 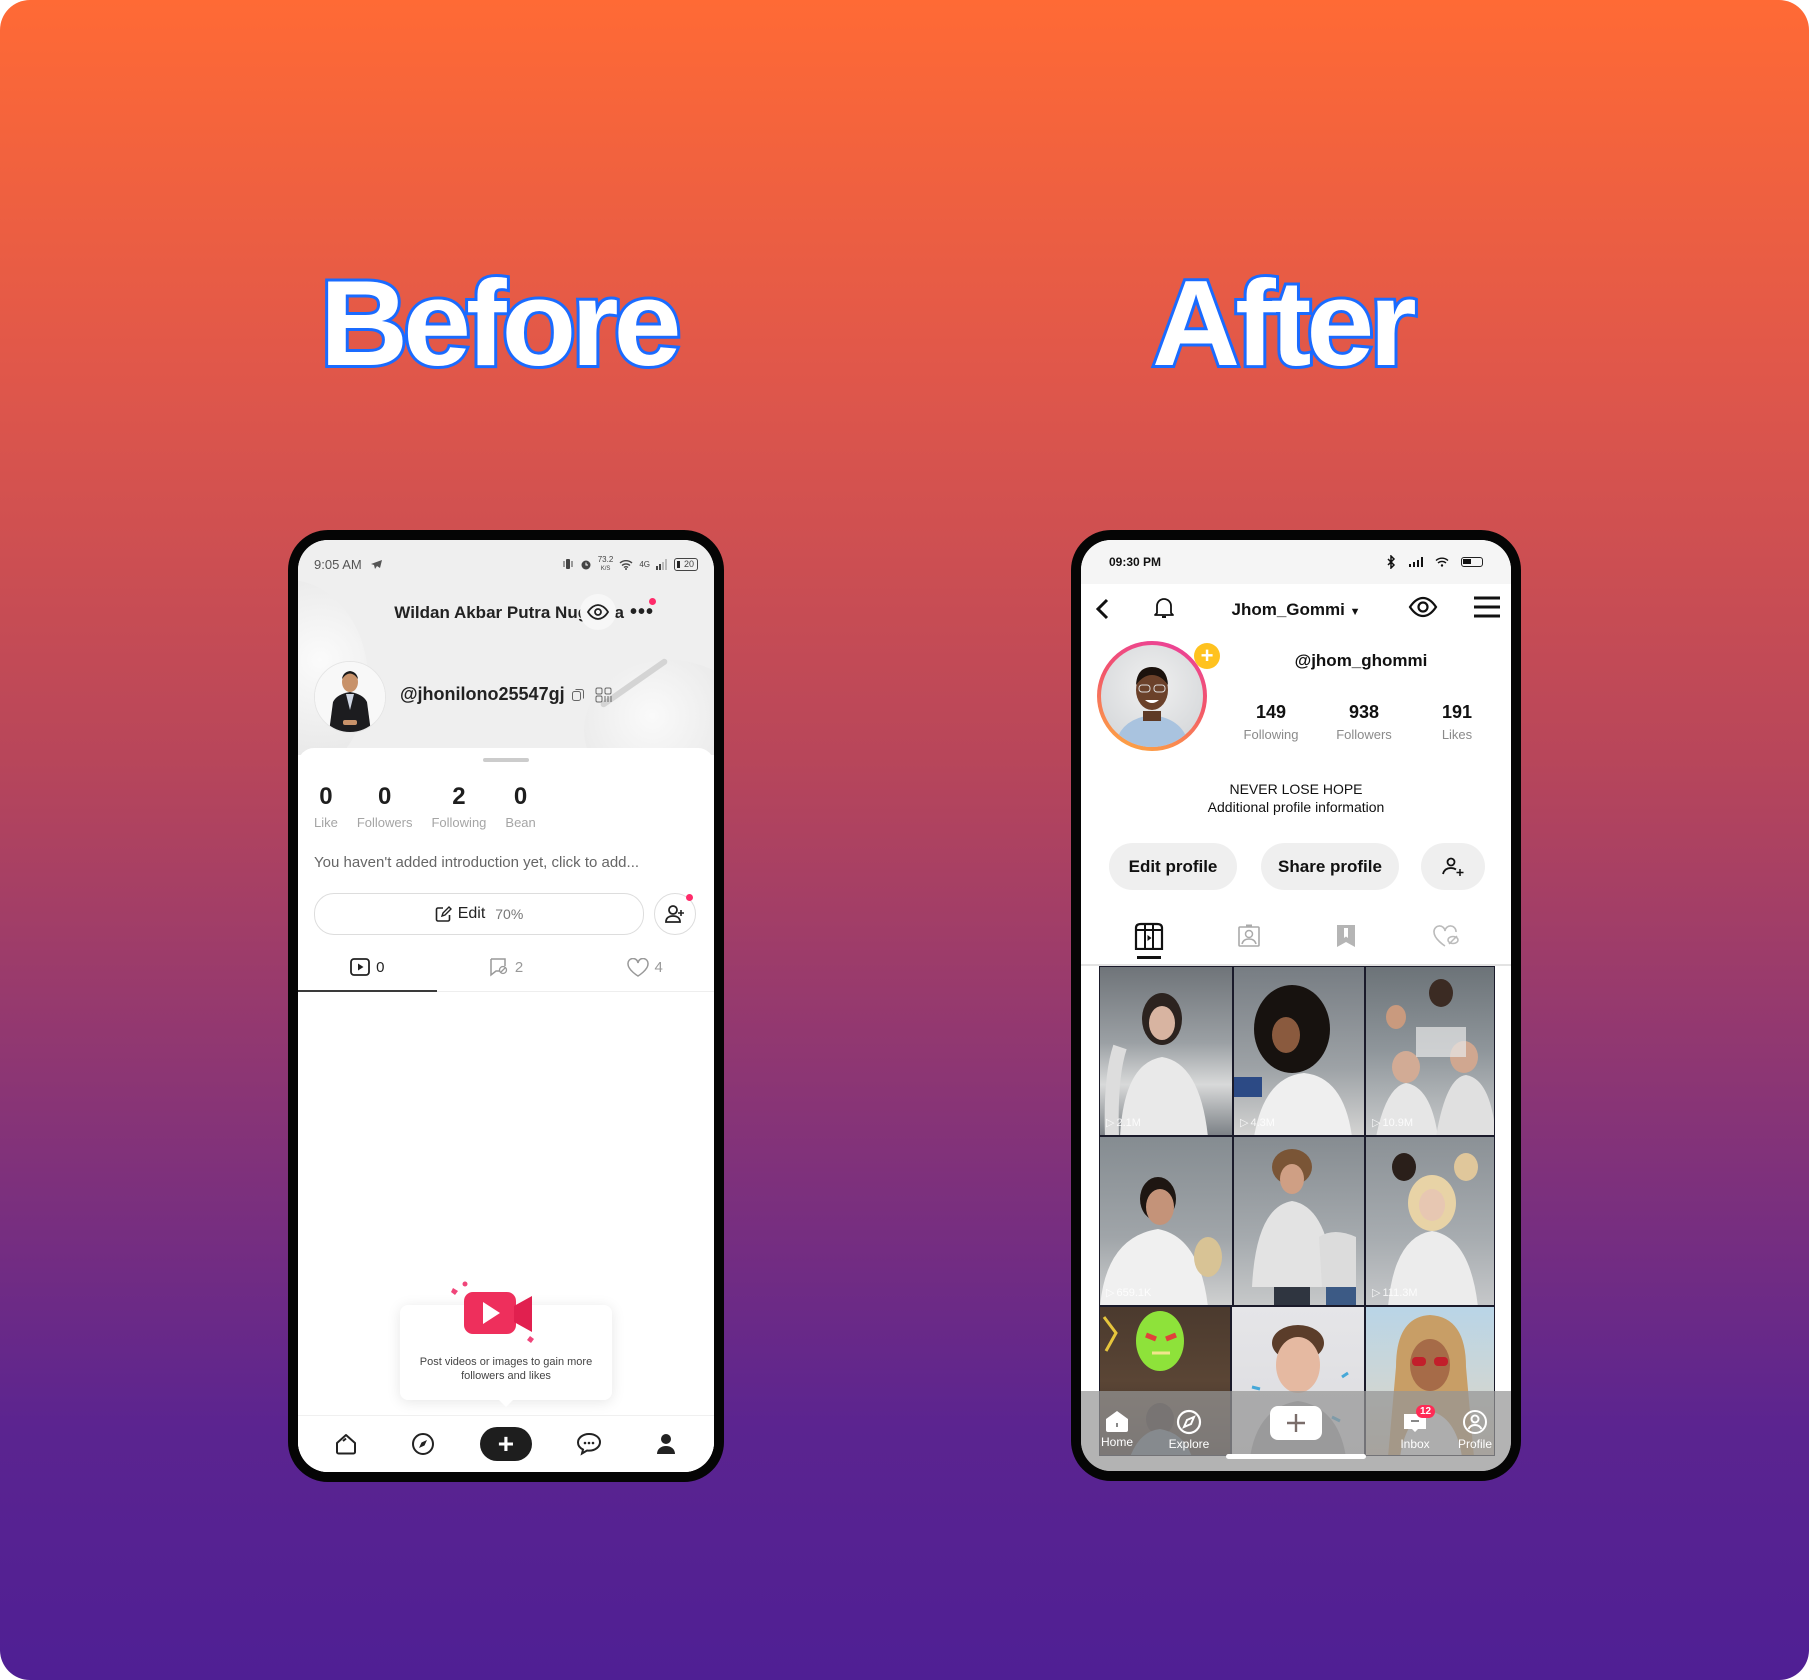 I want to click on video-thumbnail: ▷ 4.3M, so click(x=1299, y=1051).